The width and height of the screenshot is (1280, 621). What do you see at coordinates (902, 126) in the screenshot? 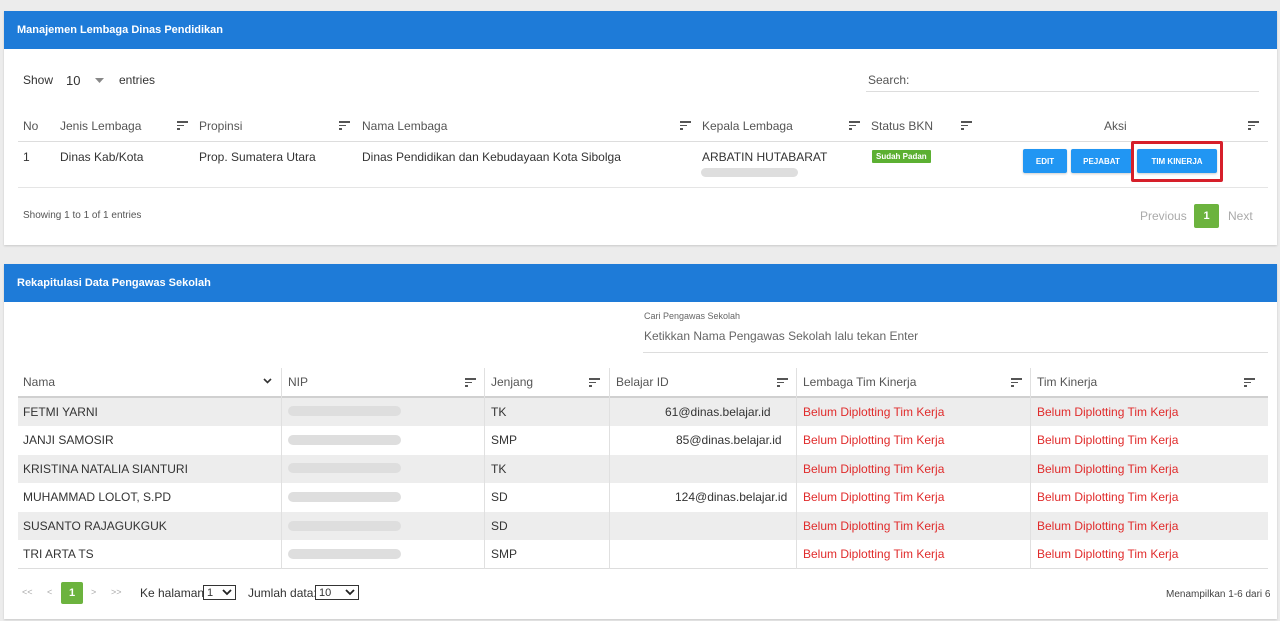
I see `col-header-status: Status BKN` at bounding box center [902, 126].